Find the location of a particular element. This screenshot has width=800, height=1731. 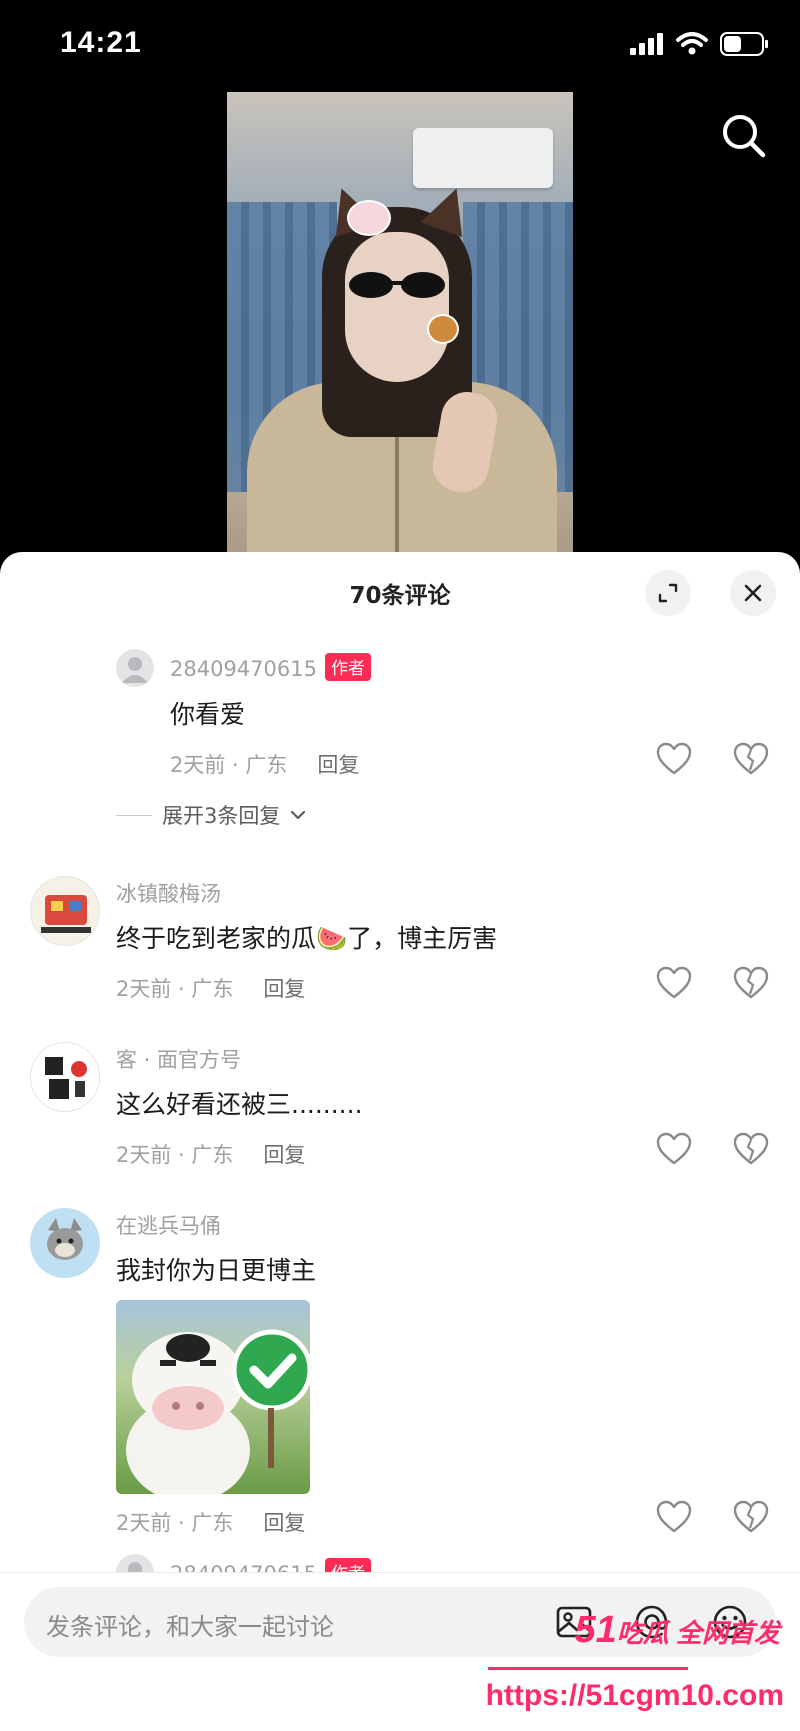

comment-text: 终于吃到老家的瓜🍉了，博主厉害 is located at coordinates (307, 938).